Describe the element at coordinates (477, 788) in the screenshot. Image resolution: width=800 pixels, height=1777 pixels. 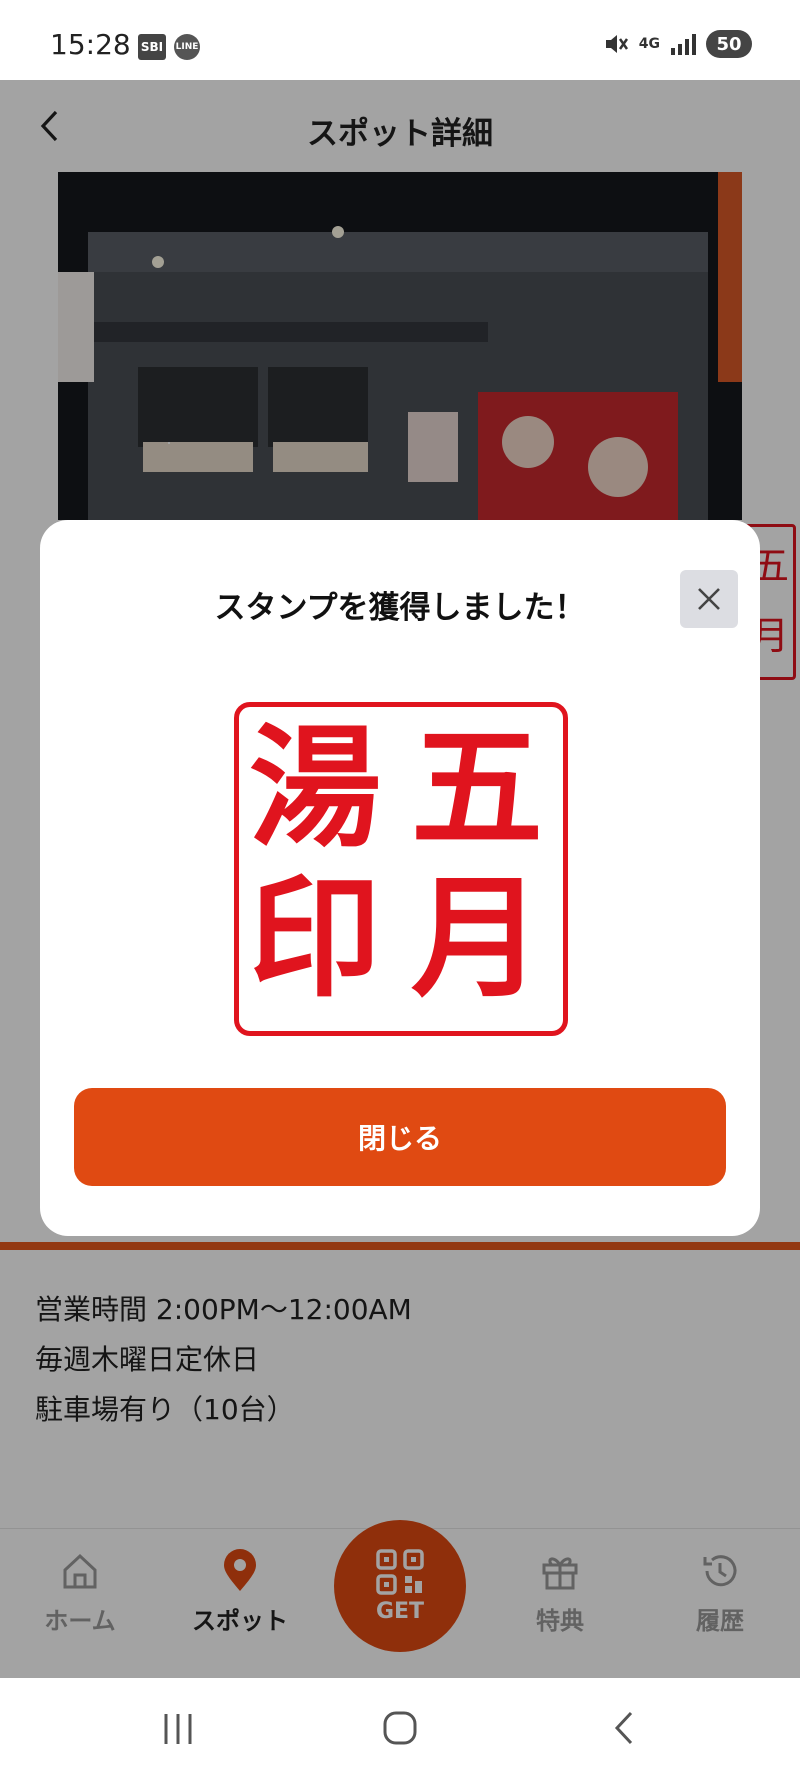
I see `stamp-char: 五` at that location.